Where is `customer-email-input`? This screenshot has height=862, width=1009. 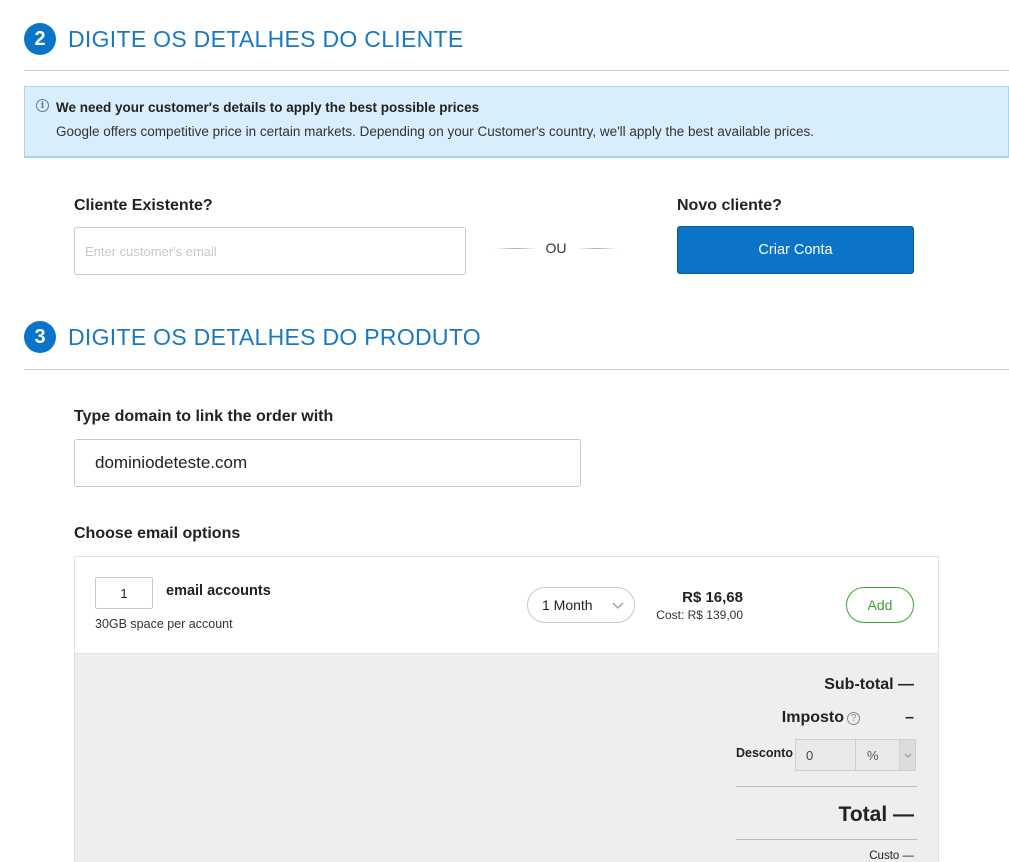
customer-email-input is located at coordinates (270, 251).